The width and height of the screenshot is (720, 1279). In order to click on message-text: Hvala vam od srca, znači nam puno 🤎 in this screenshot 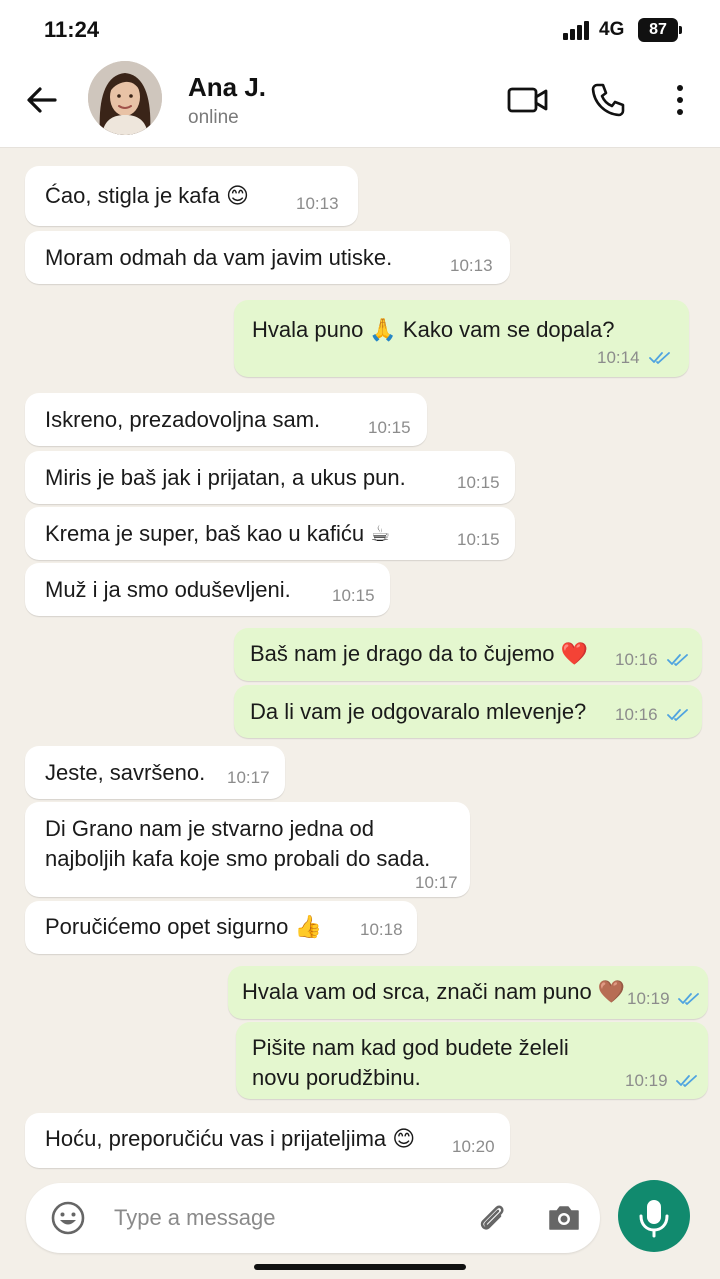, I will do `click(434, 991)`.